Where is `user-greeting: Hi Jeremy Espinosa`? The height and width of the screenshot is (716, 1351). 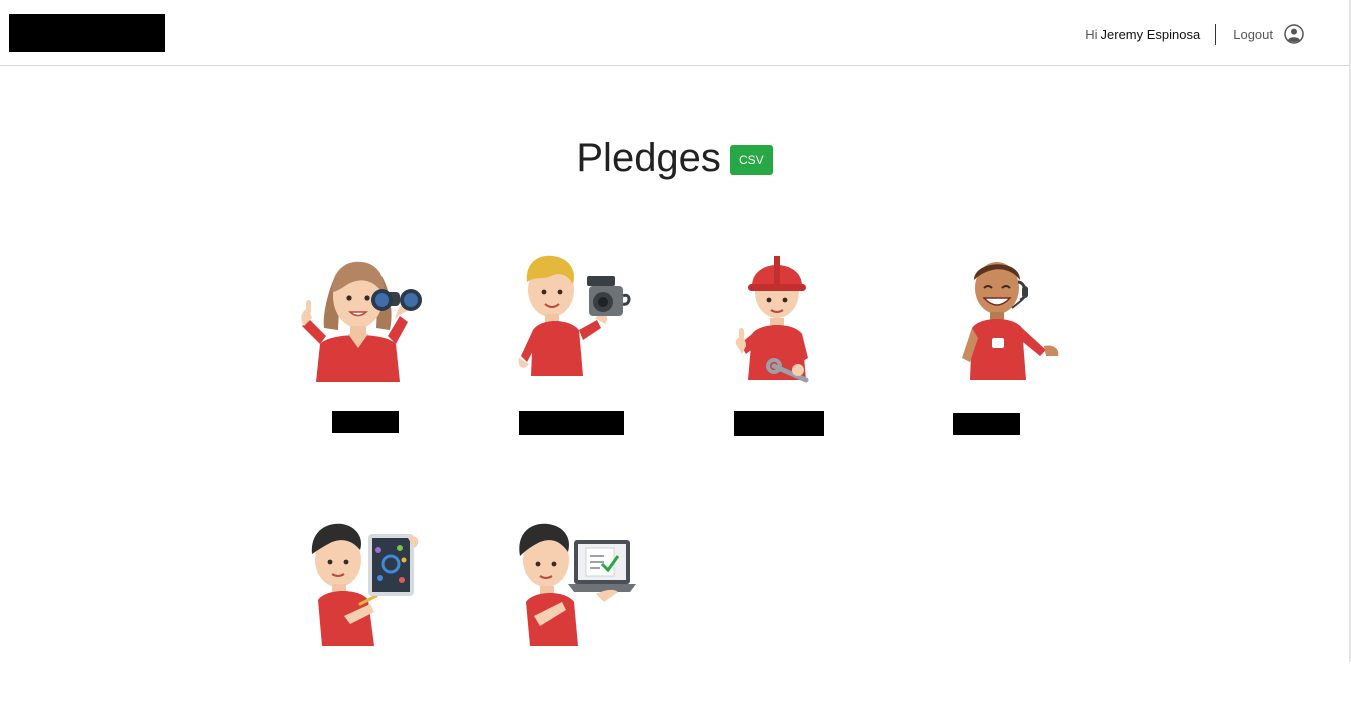 user-greeting: Hi Jeremy Espinosa is located at coordinates (1142, 34).